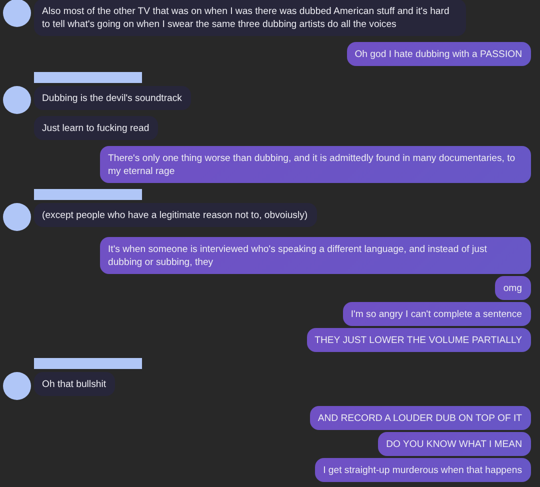  What do you see at coordinates (315, 164) in the screenshot?
I see `message-bubble: There's only one thing worse than dubbing, and it is admittedly found in many documentaries, to my eternal rage` at bounding box center [315, 164].